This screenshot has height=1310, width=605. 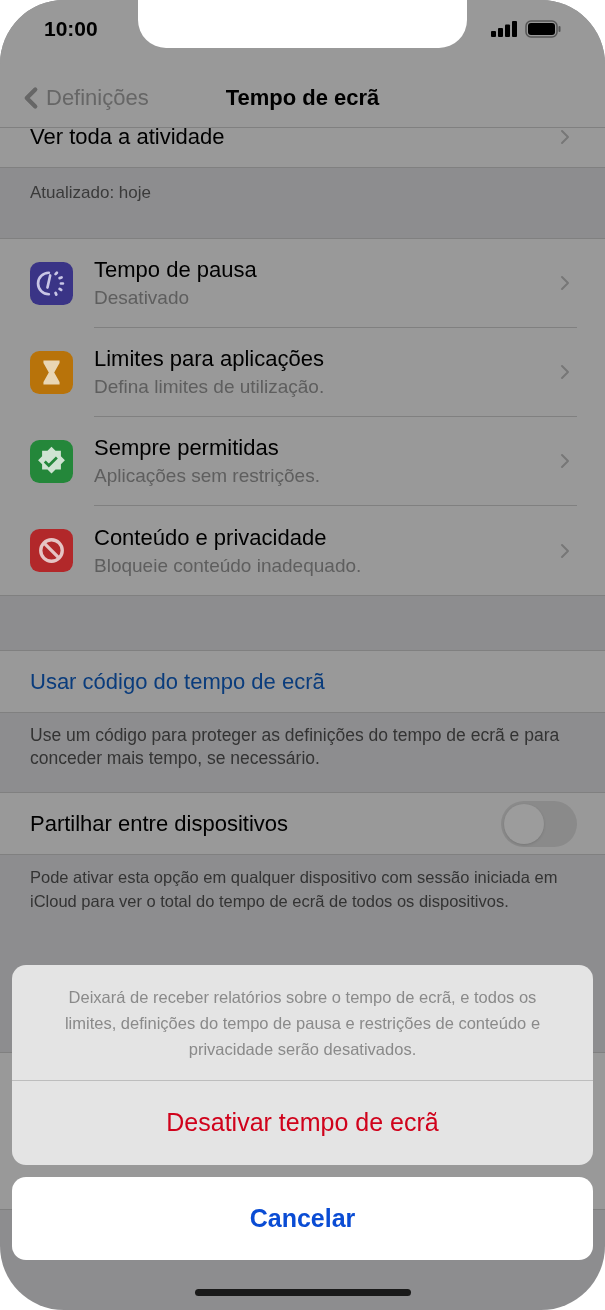 I want to click on settings-item: Limites para aplicações Defina limites de utilização., so click(x=302, y=372).